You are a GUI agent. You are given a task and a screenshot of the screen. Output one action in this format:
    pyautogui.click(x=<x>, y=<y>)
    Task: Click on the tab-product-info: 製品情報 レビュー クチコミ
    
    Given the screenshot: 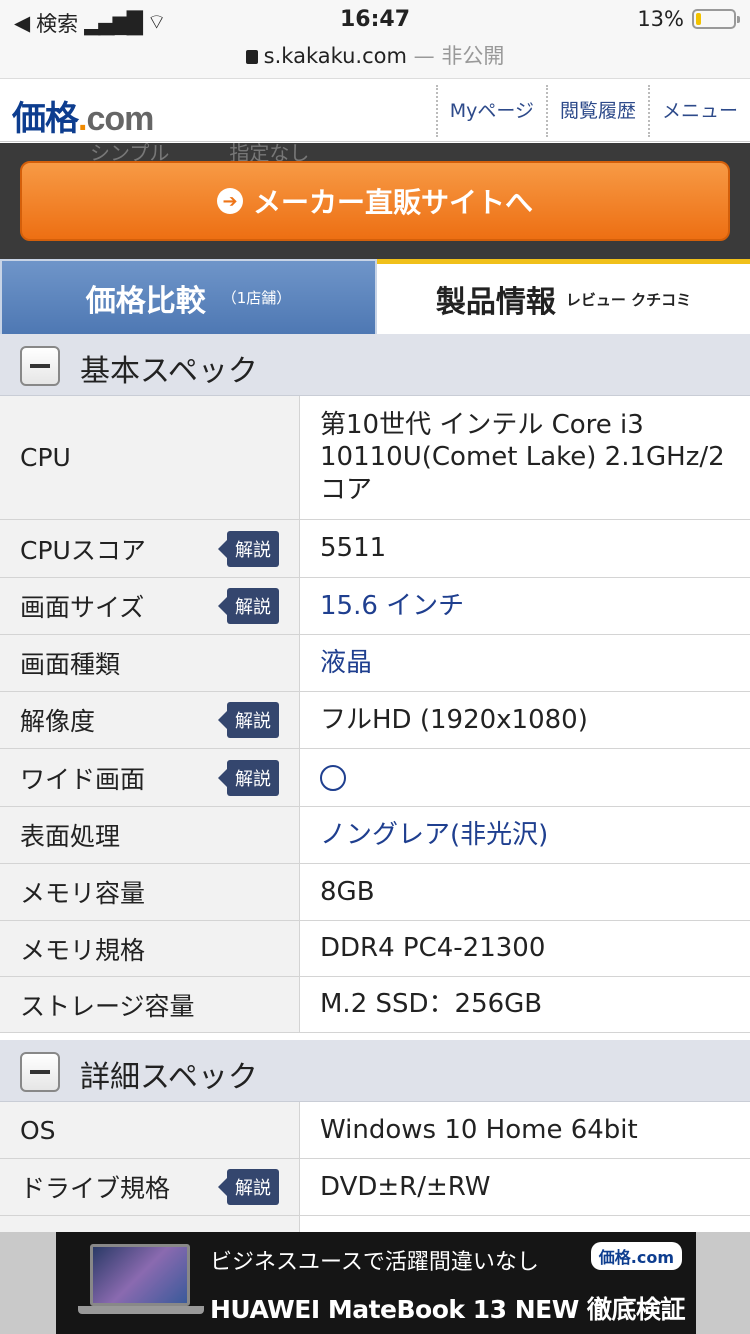 What is the action you would take?
    pyautogui.click(x=563, y=296)
    